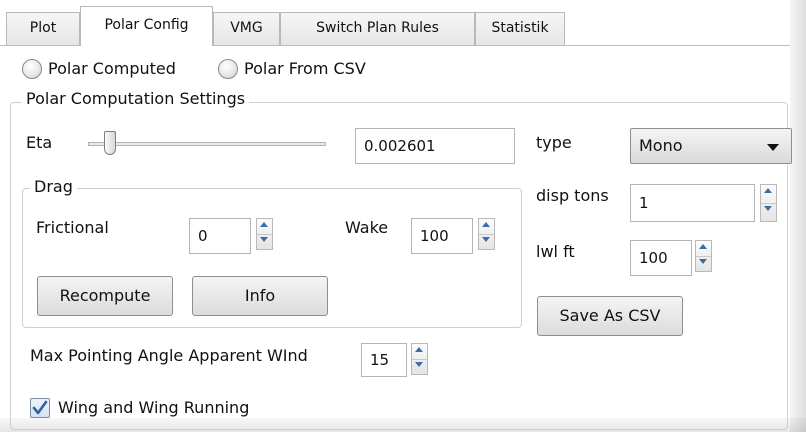 The height and width of the screenshot is (432, 806). I want to click on max-pointing-angle-stepper, so click(419, 359).